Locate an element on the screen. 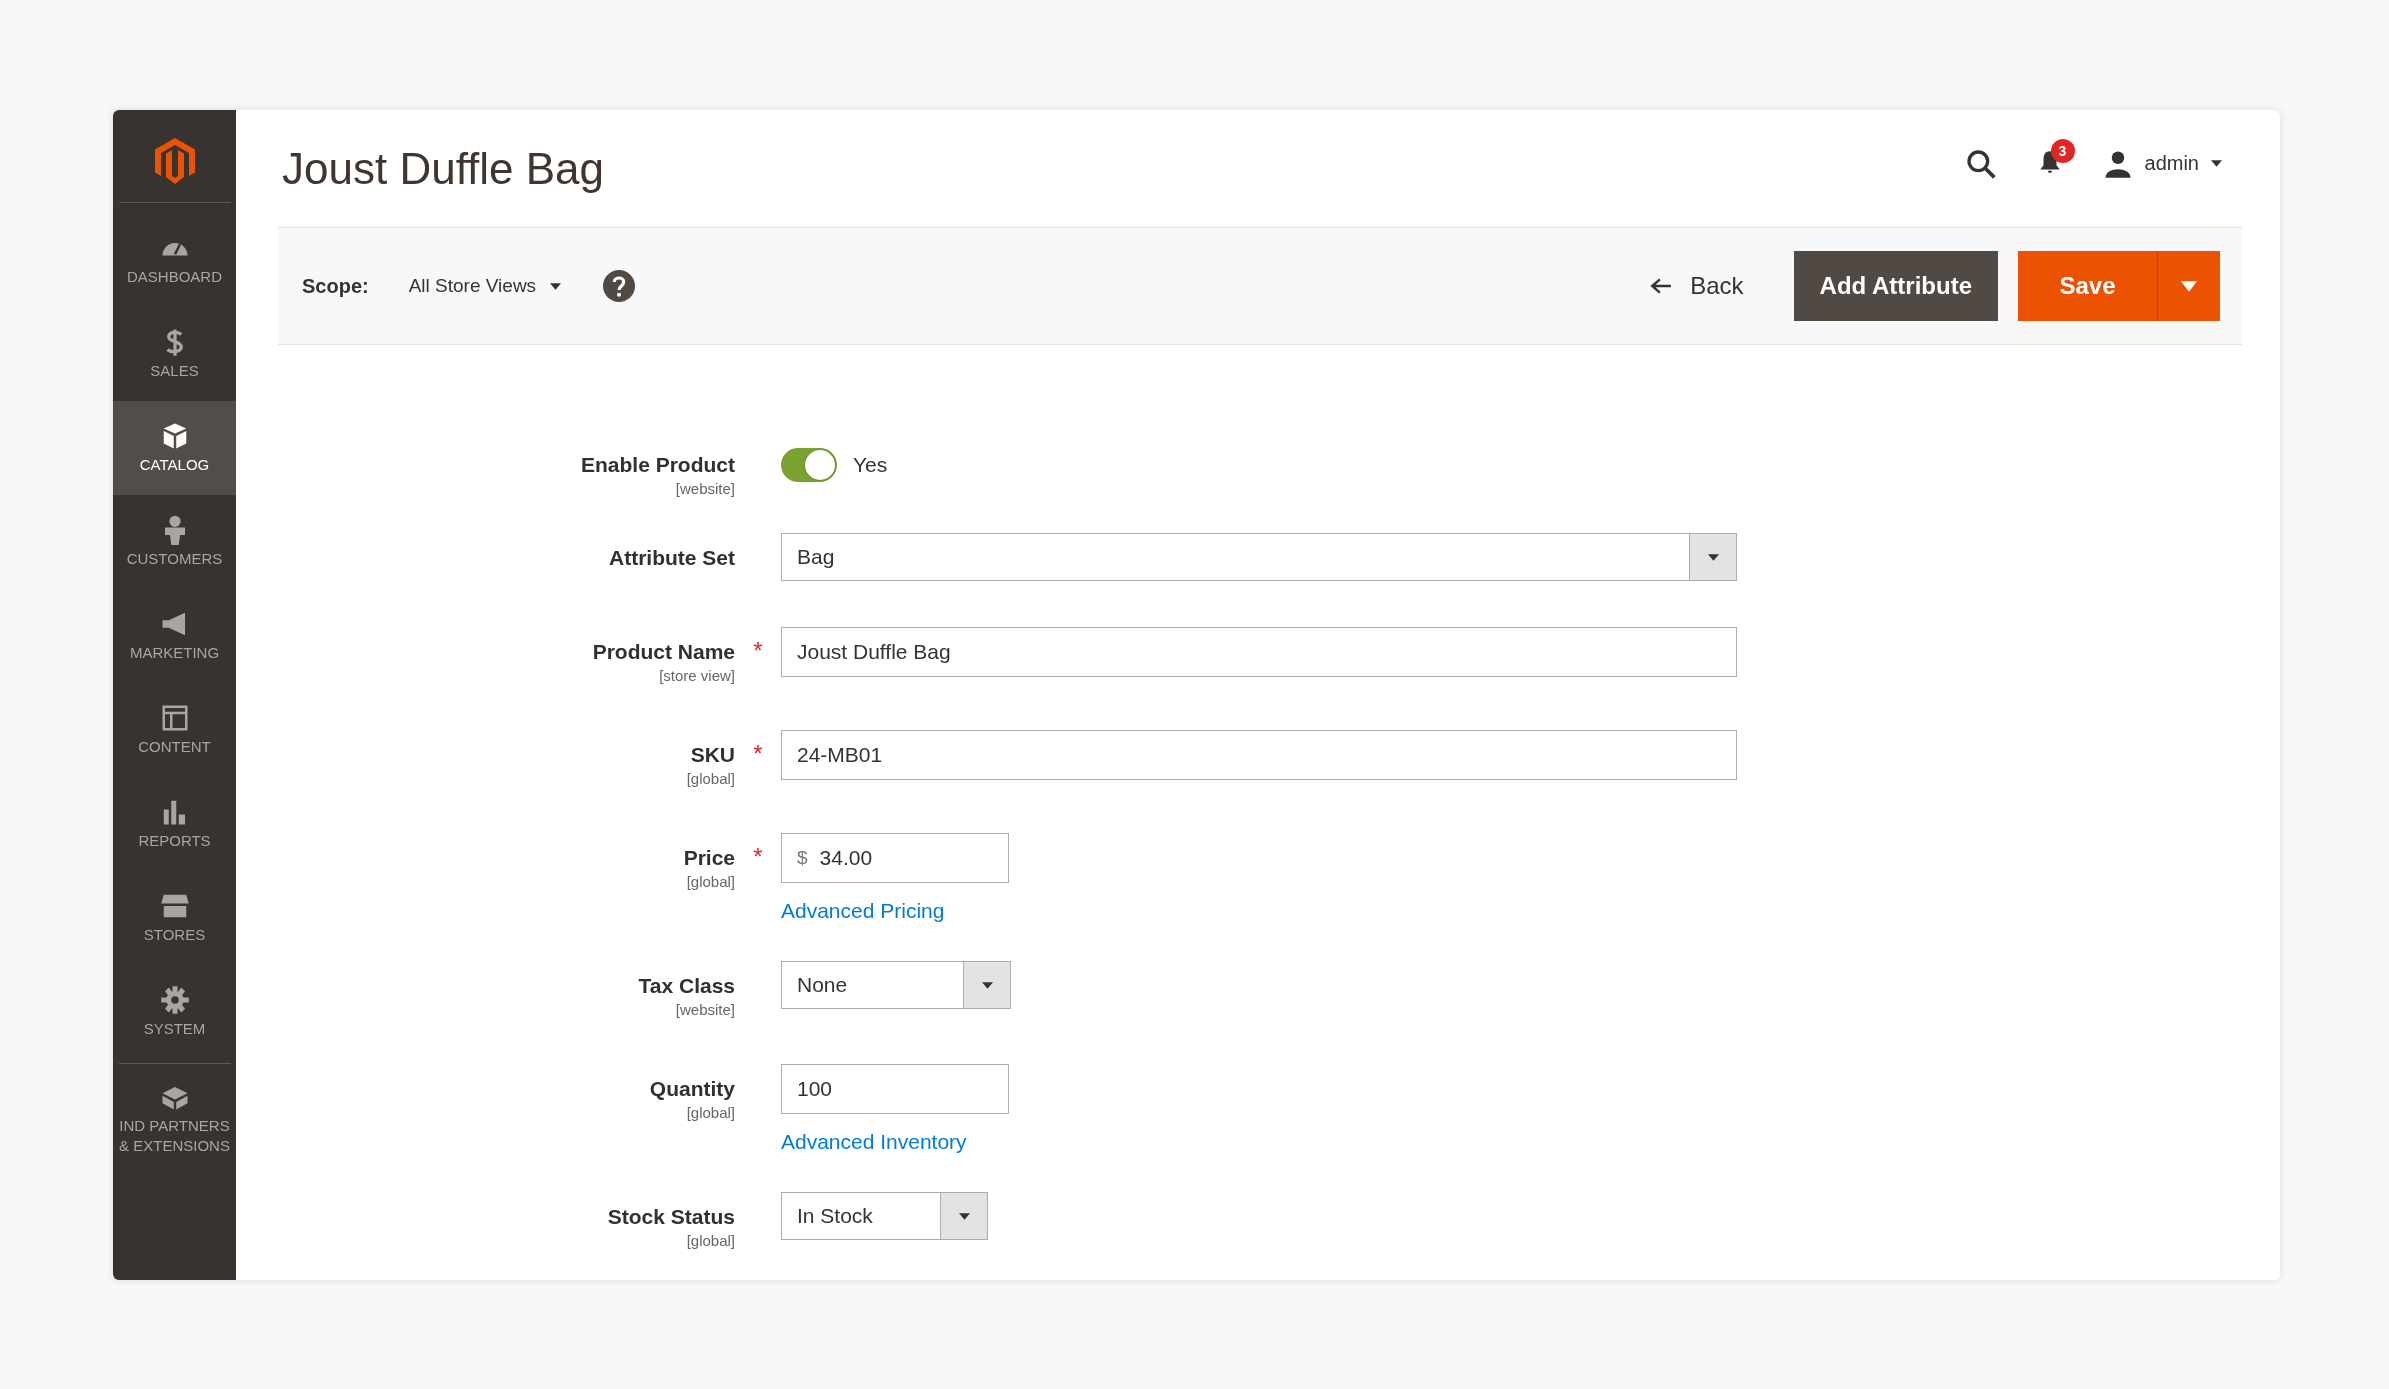  link: Advanced Inventory is located at coordinates (874, 1142).